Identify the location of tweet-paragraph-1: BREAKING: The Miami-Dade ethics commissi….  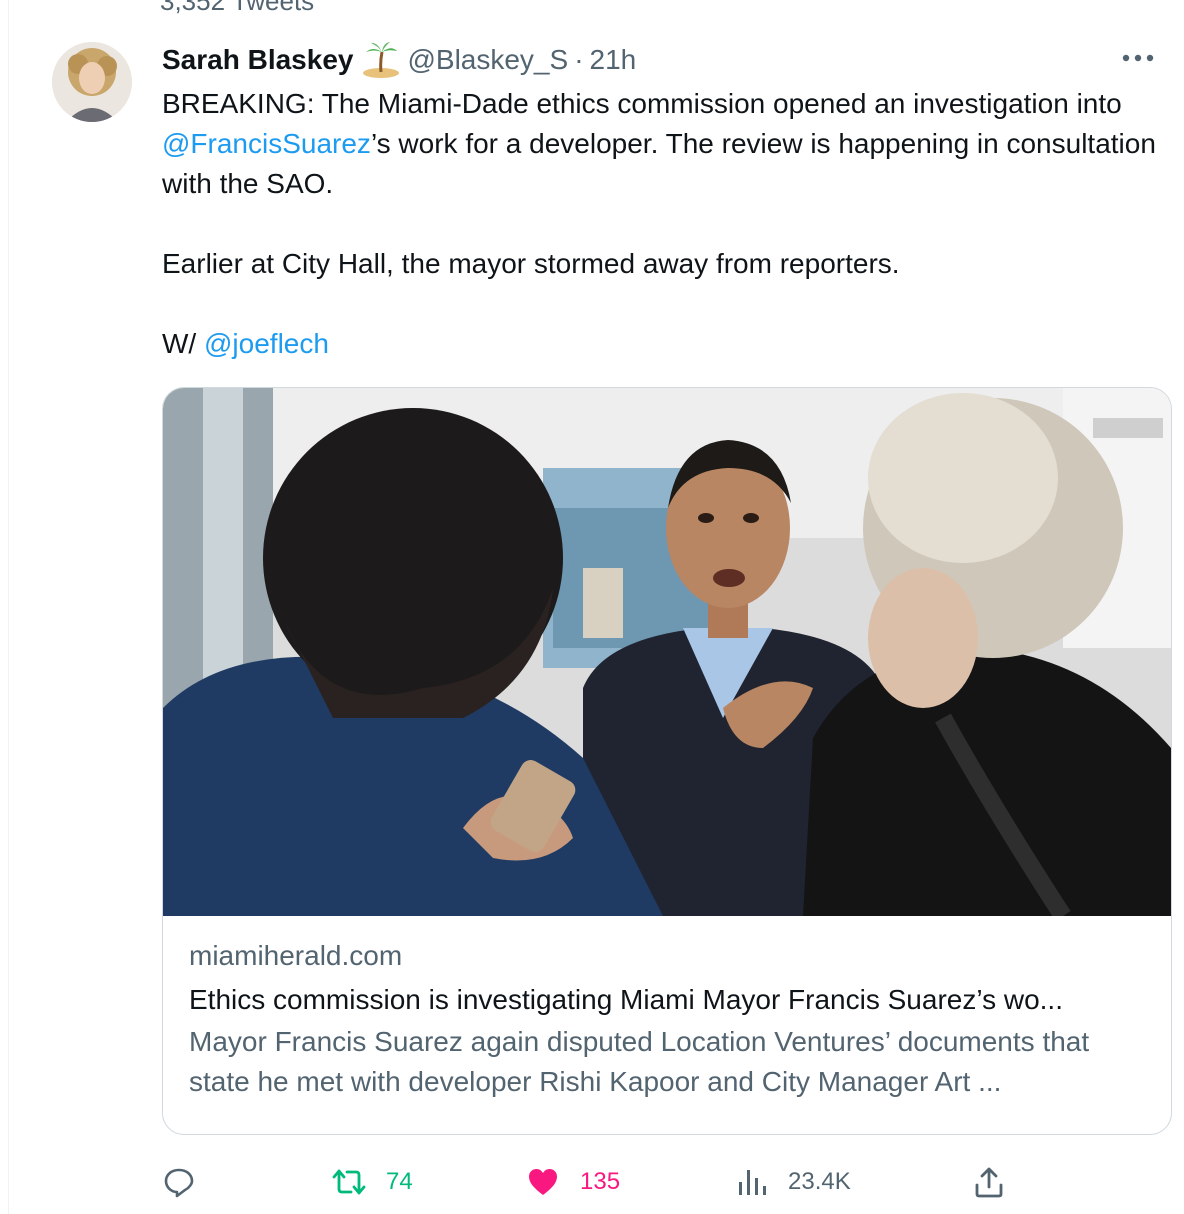
(662, 144).